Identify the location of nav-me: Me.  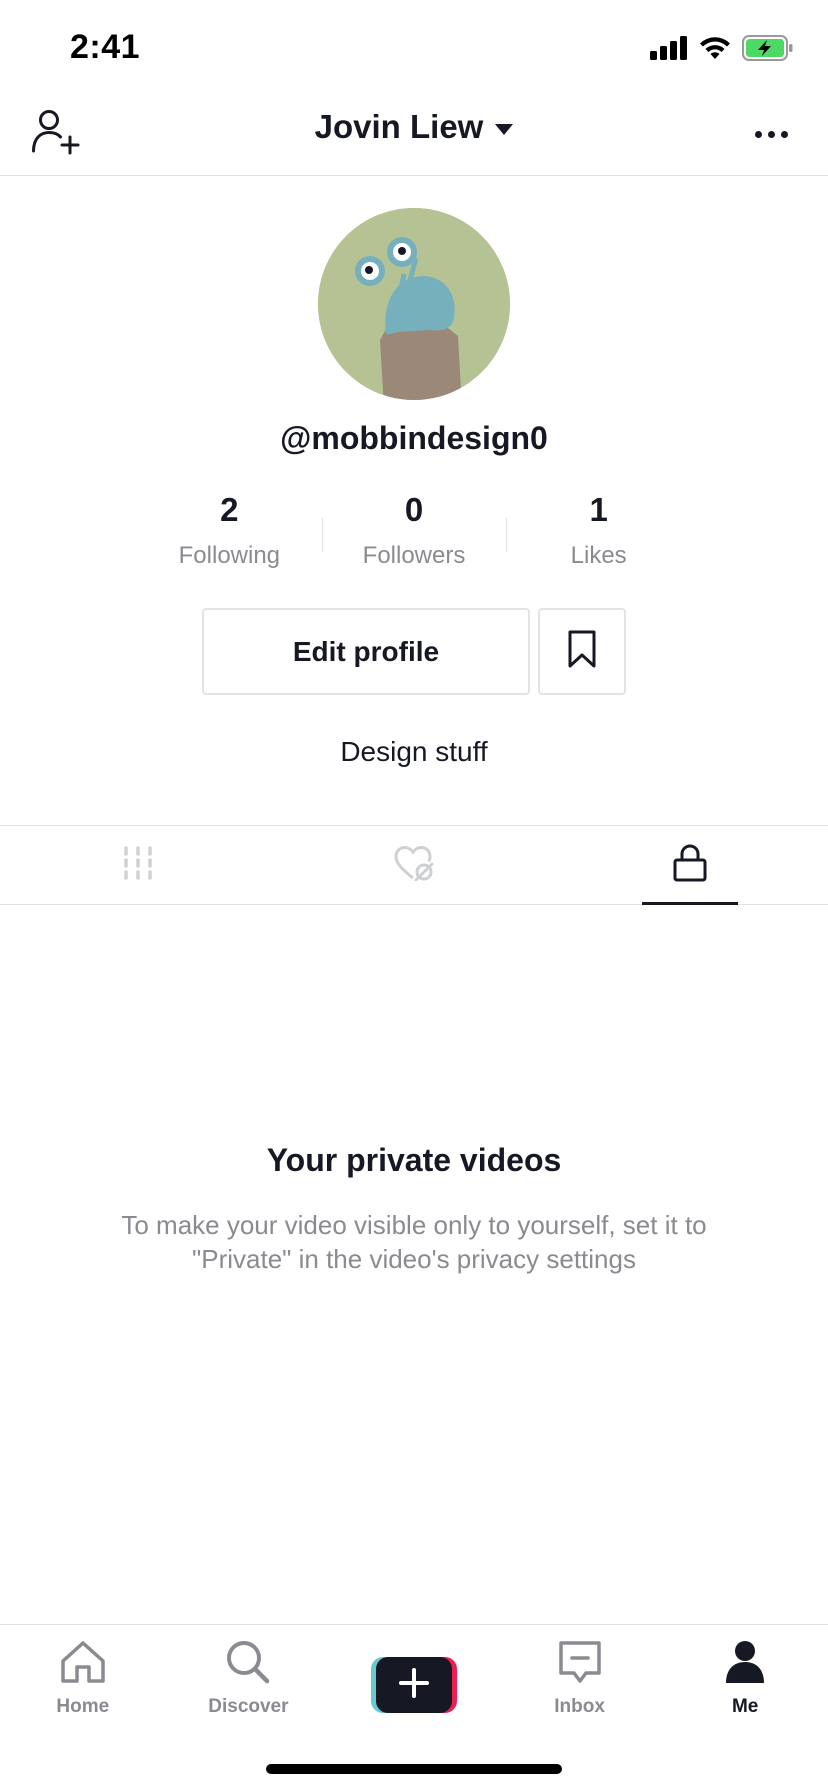
(745, 1674).